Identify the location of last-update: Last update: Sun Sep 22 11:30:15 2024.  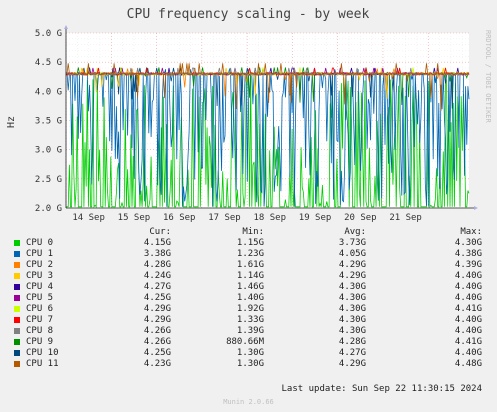
(381, 389).